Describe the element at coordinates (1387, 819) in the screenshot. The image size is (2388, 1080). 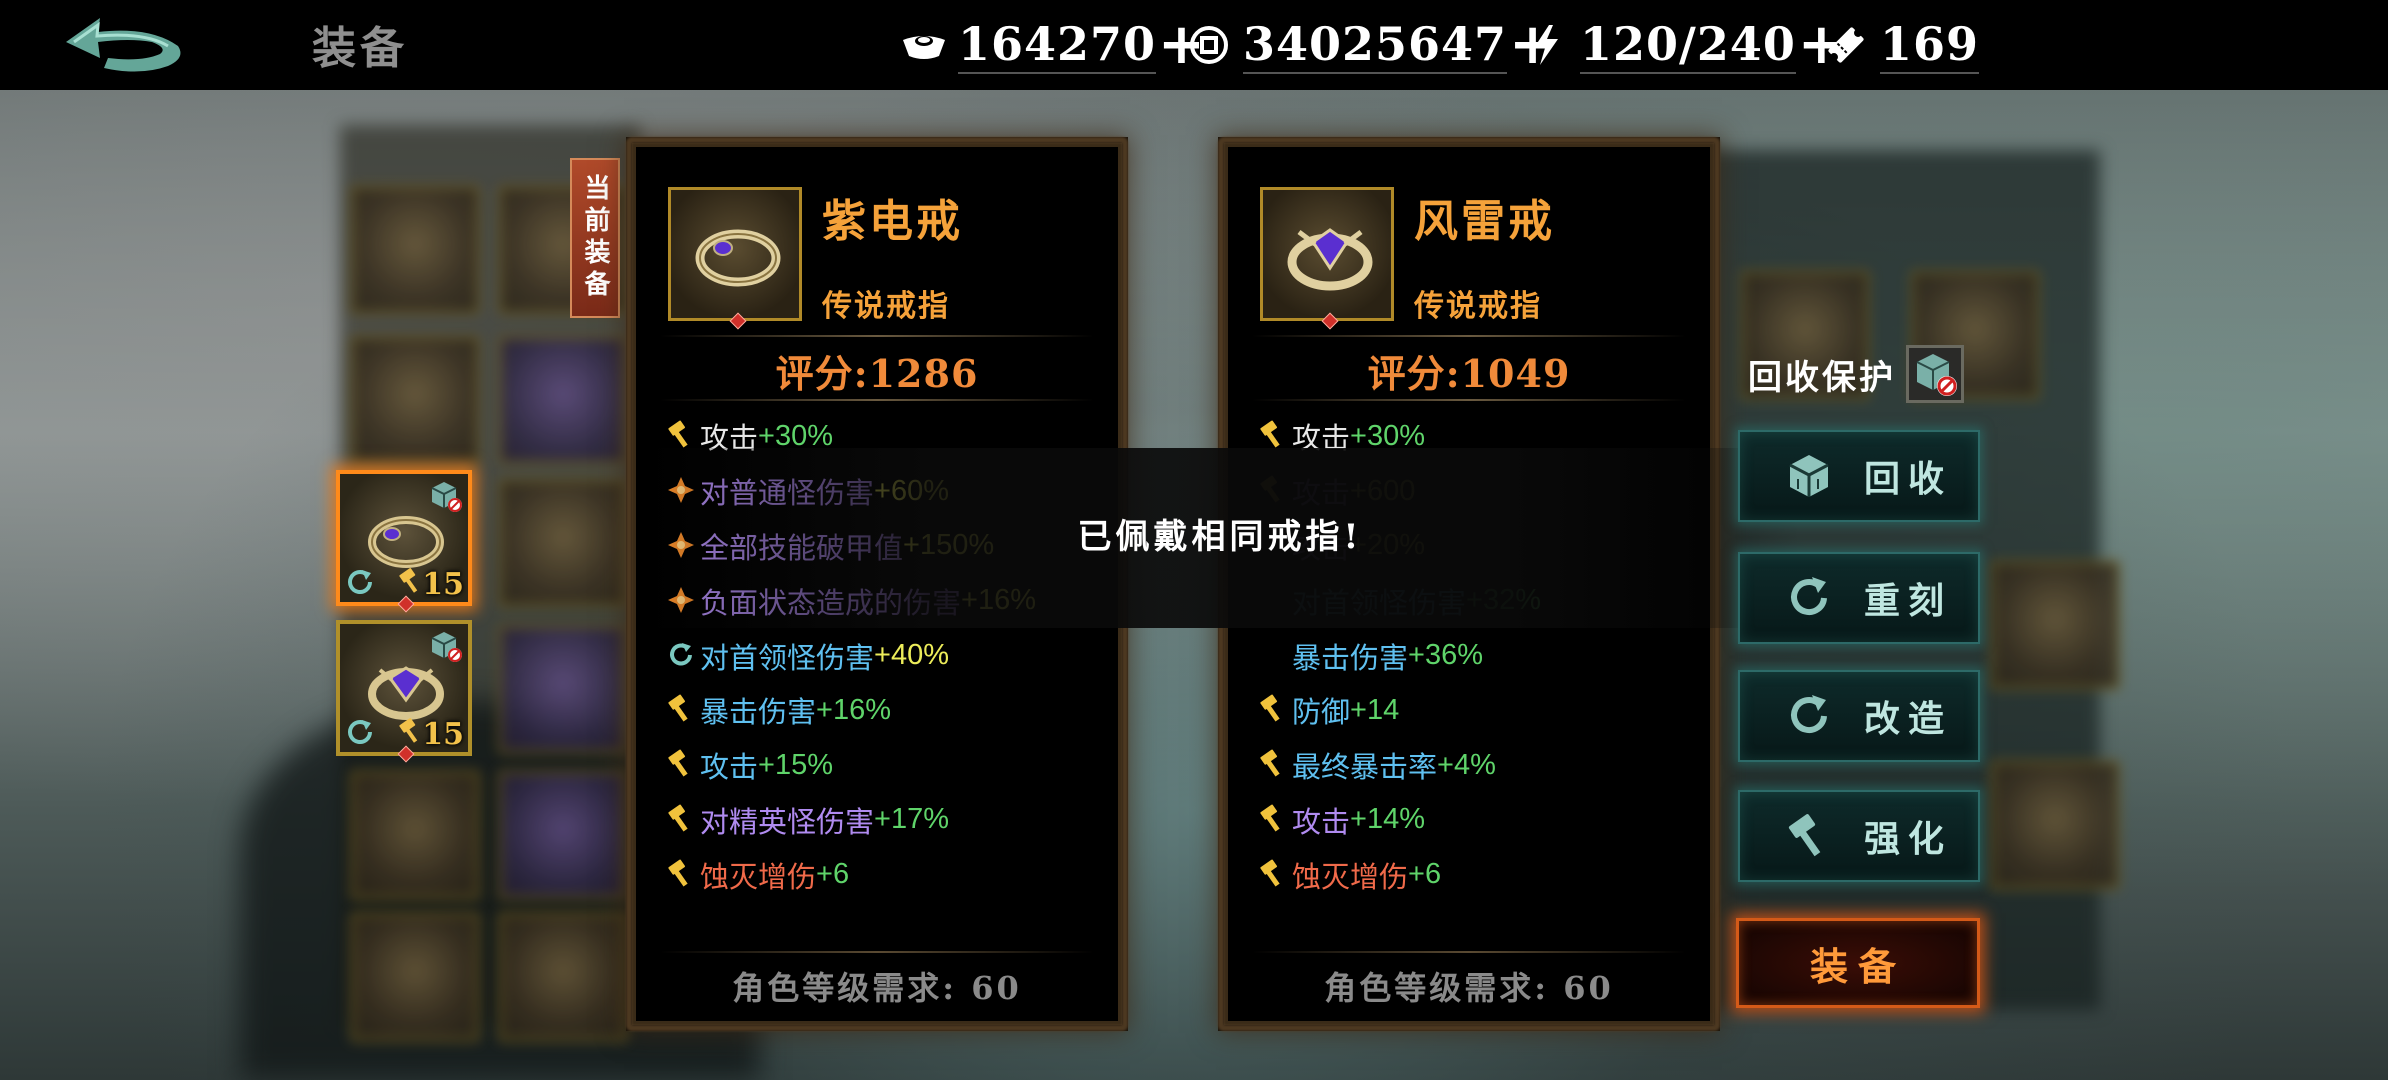
I see `stat-value: +14%` at that location.